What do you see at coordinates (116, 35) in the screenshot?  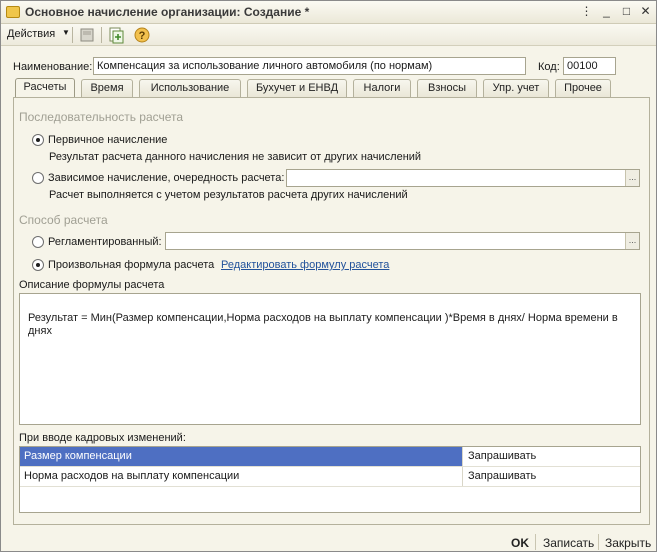 I see `copy-document-icon` at bounding box center [116, 35].